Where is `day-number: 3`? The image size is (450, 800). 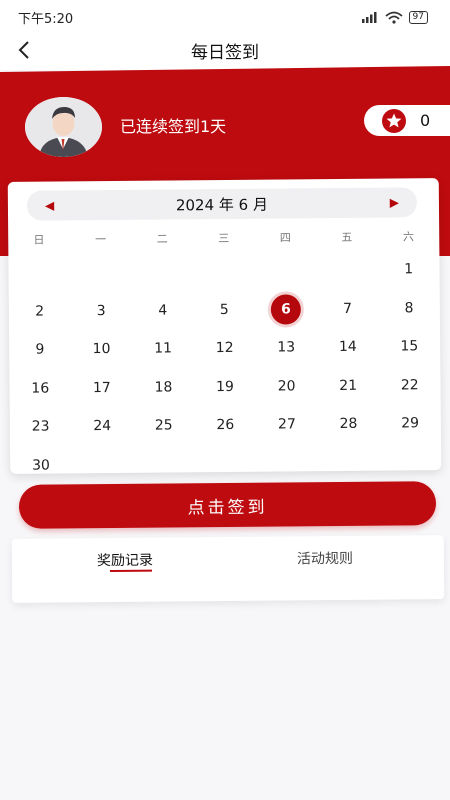 day-number: 3 is located at coordinates (101, 310).